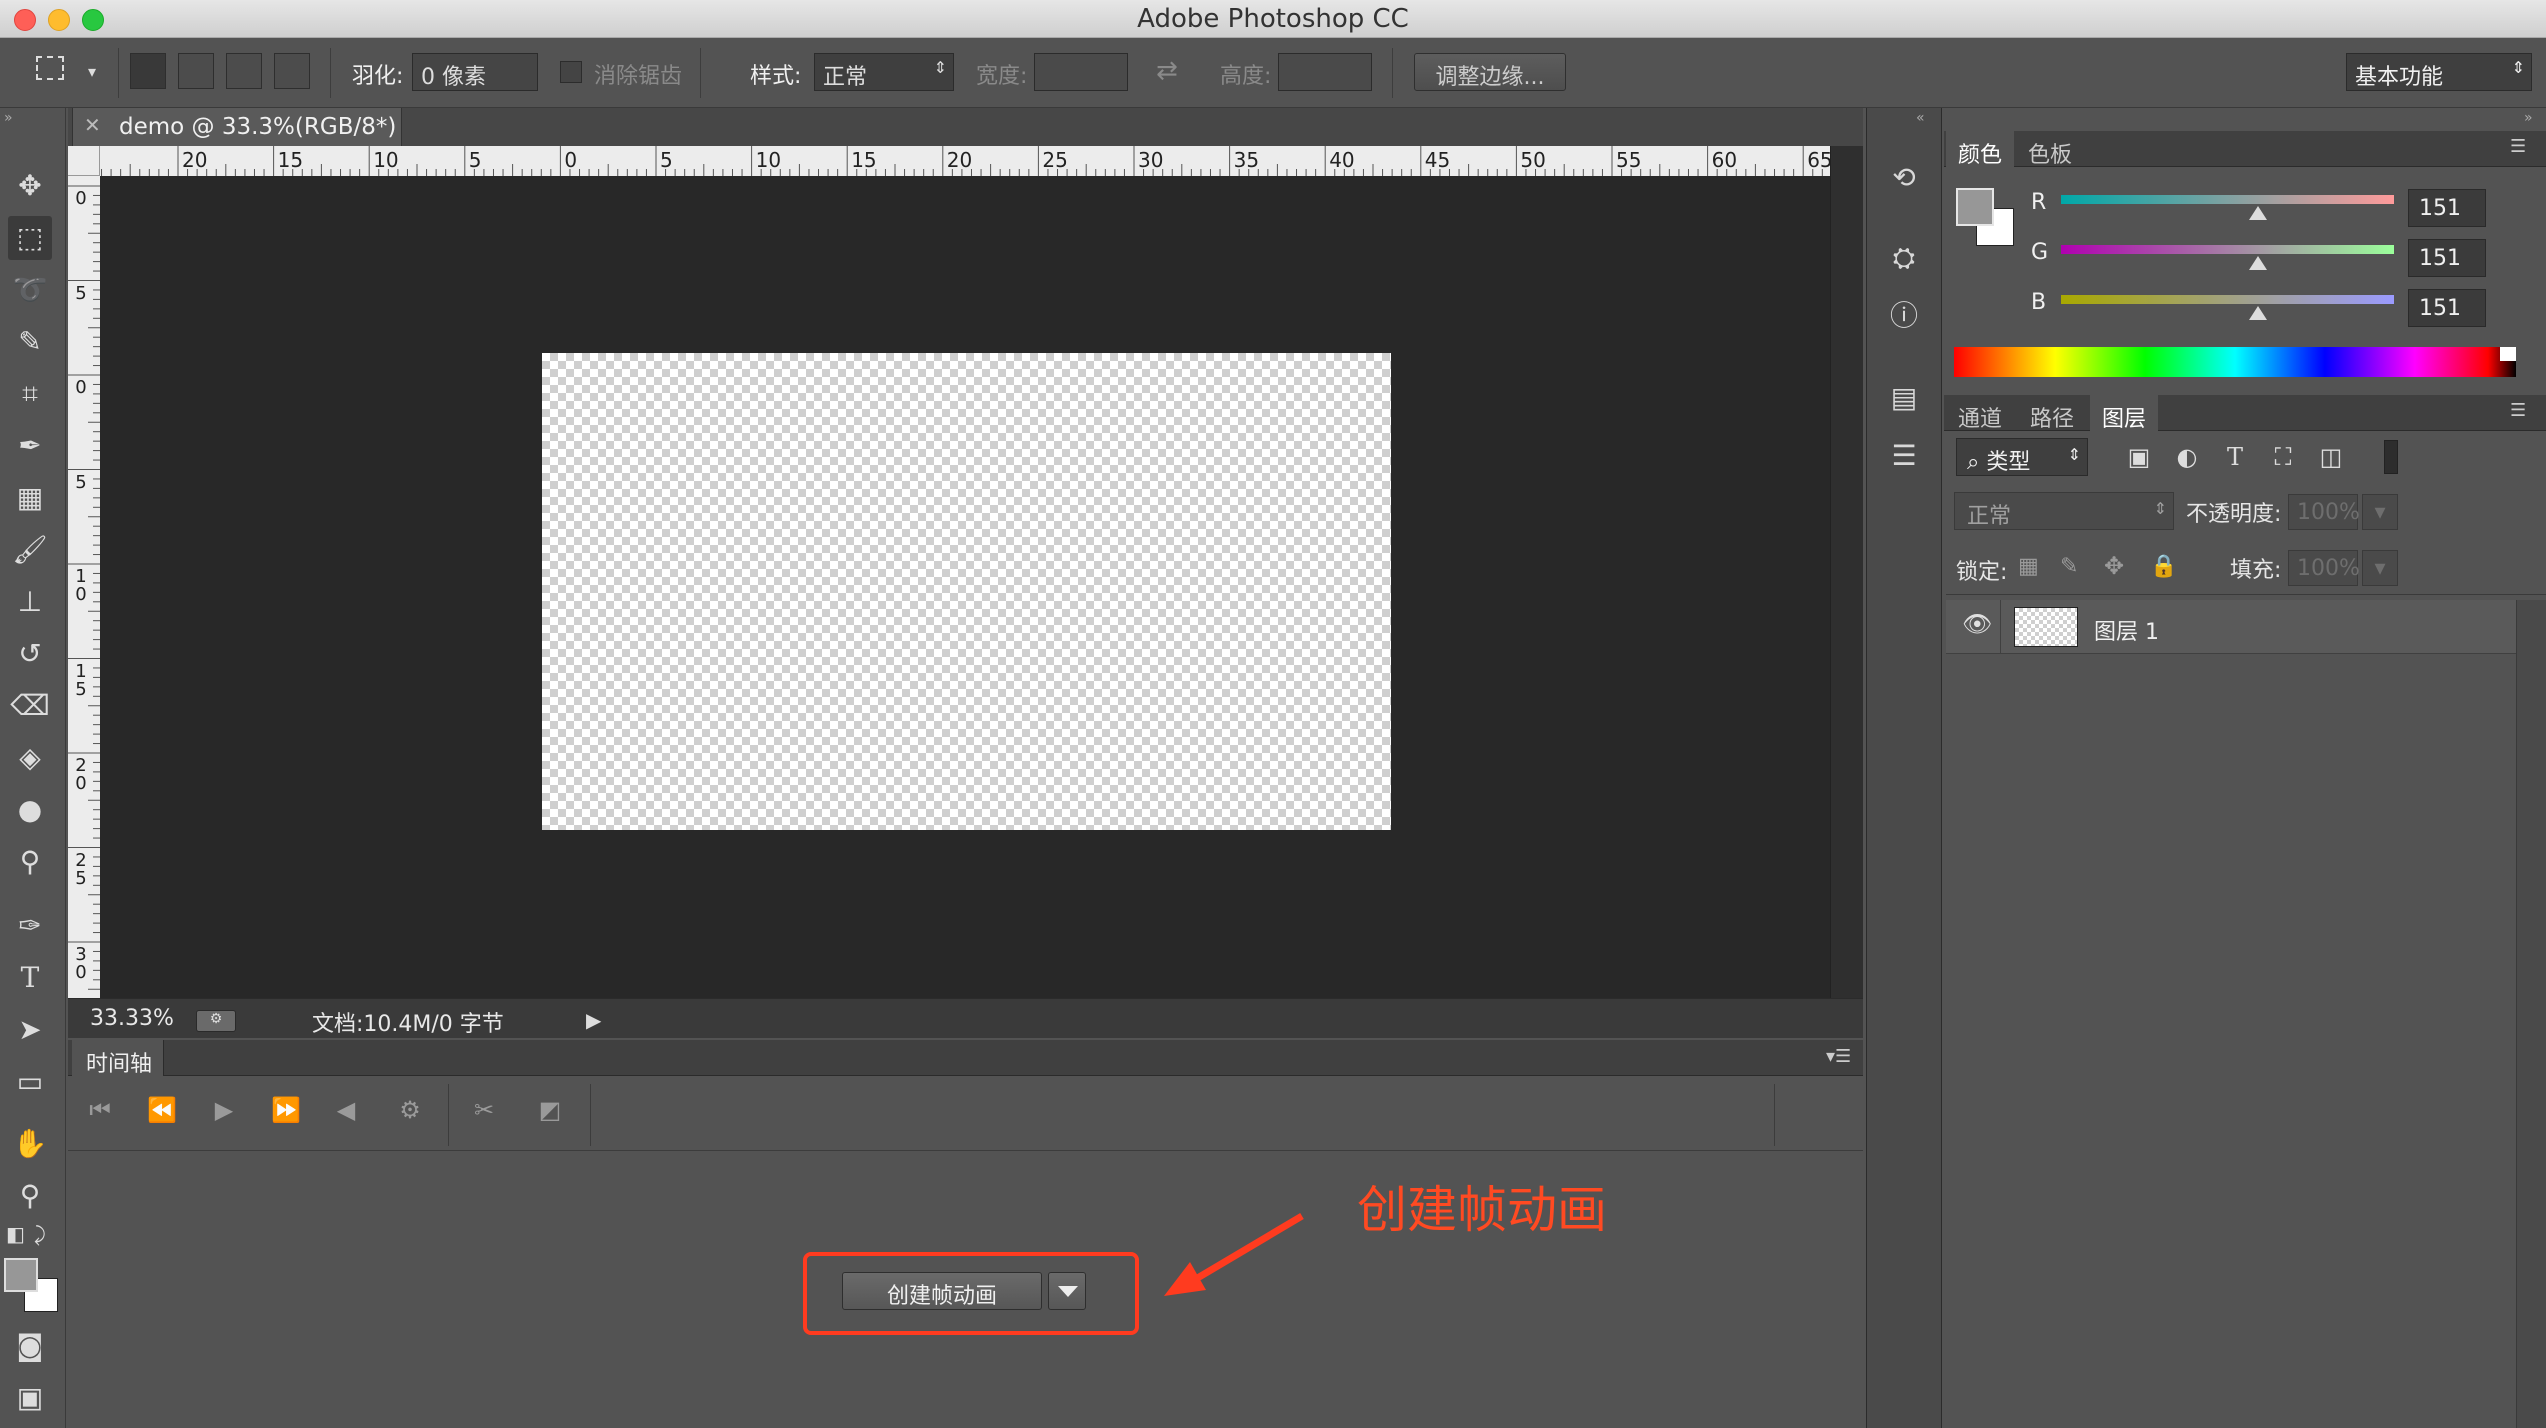 The width and height of the screenshot is (2546, 1428). Describe the element at coordinates (100, 1110) in the screenshot. I see `first-frame-icon: ⏮` at that location.